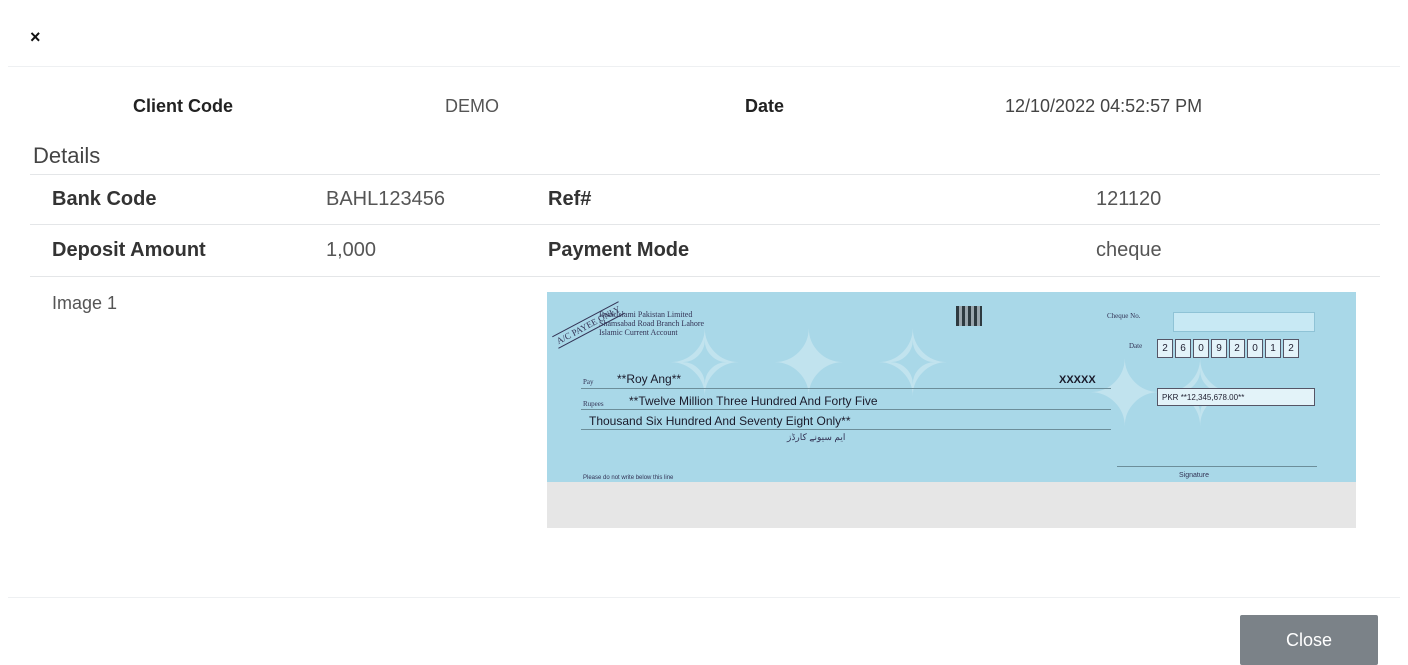  What do you see at coordinates (1217, 466) in the screenshot?
I see `signature-rule` at bounding box center [1217, 466].